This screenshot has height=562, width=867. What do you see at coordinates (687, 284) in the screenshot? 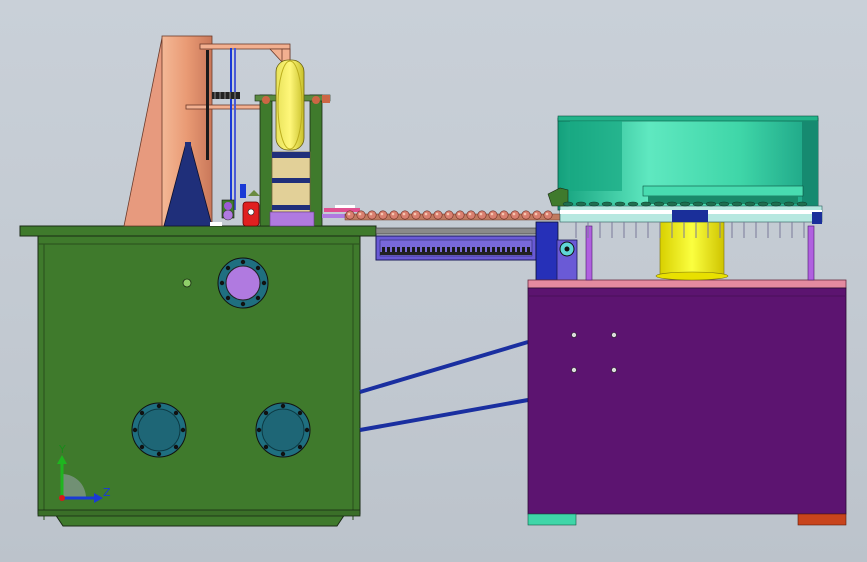
I see `right-cabinet-top` at bounding box center [687, 284].